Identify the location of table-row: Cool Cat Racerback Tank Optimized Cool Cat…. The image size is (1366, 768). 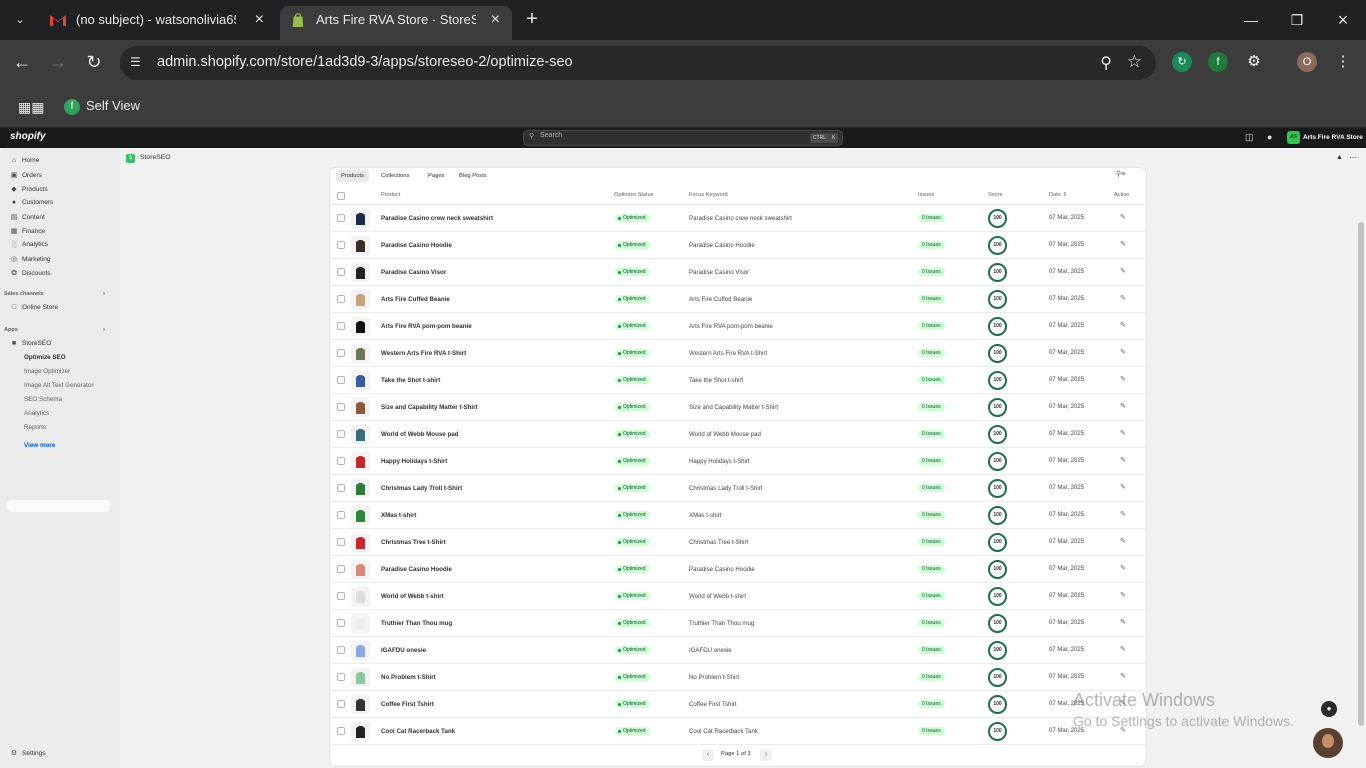
(738, 731).